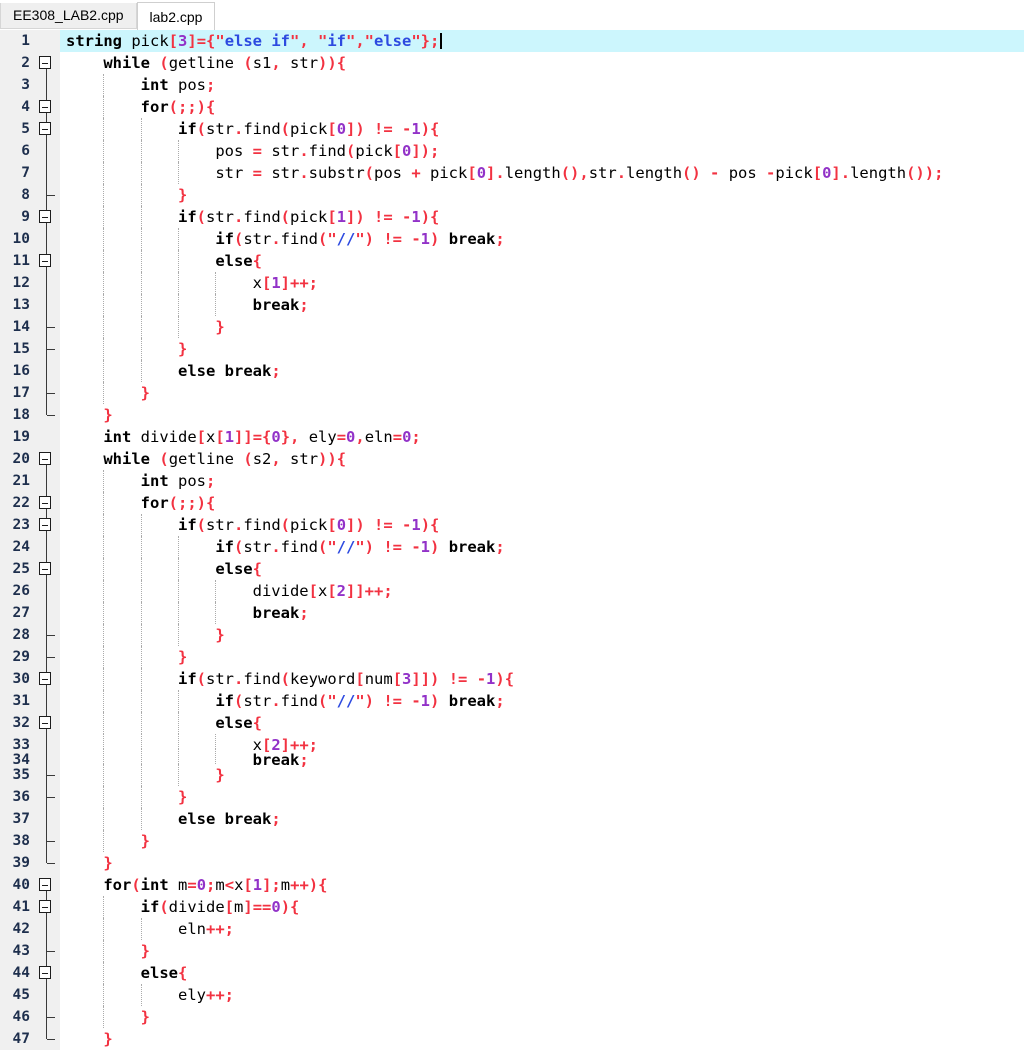 This screenshot has width=1024, height=1055. I want to click on code-line-row: 11 else{, so click(512, 261).